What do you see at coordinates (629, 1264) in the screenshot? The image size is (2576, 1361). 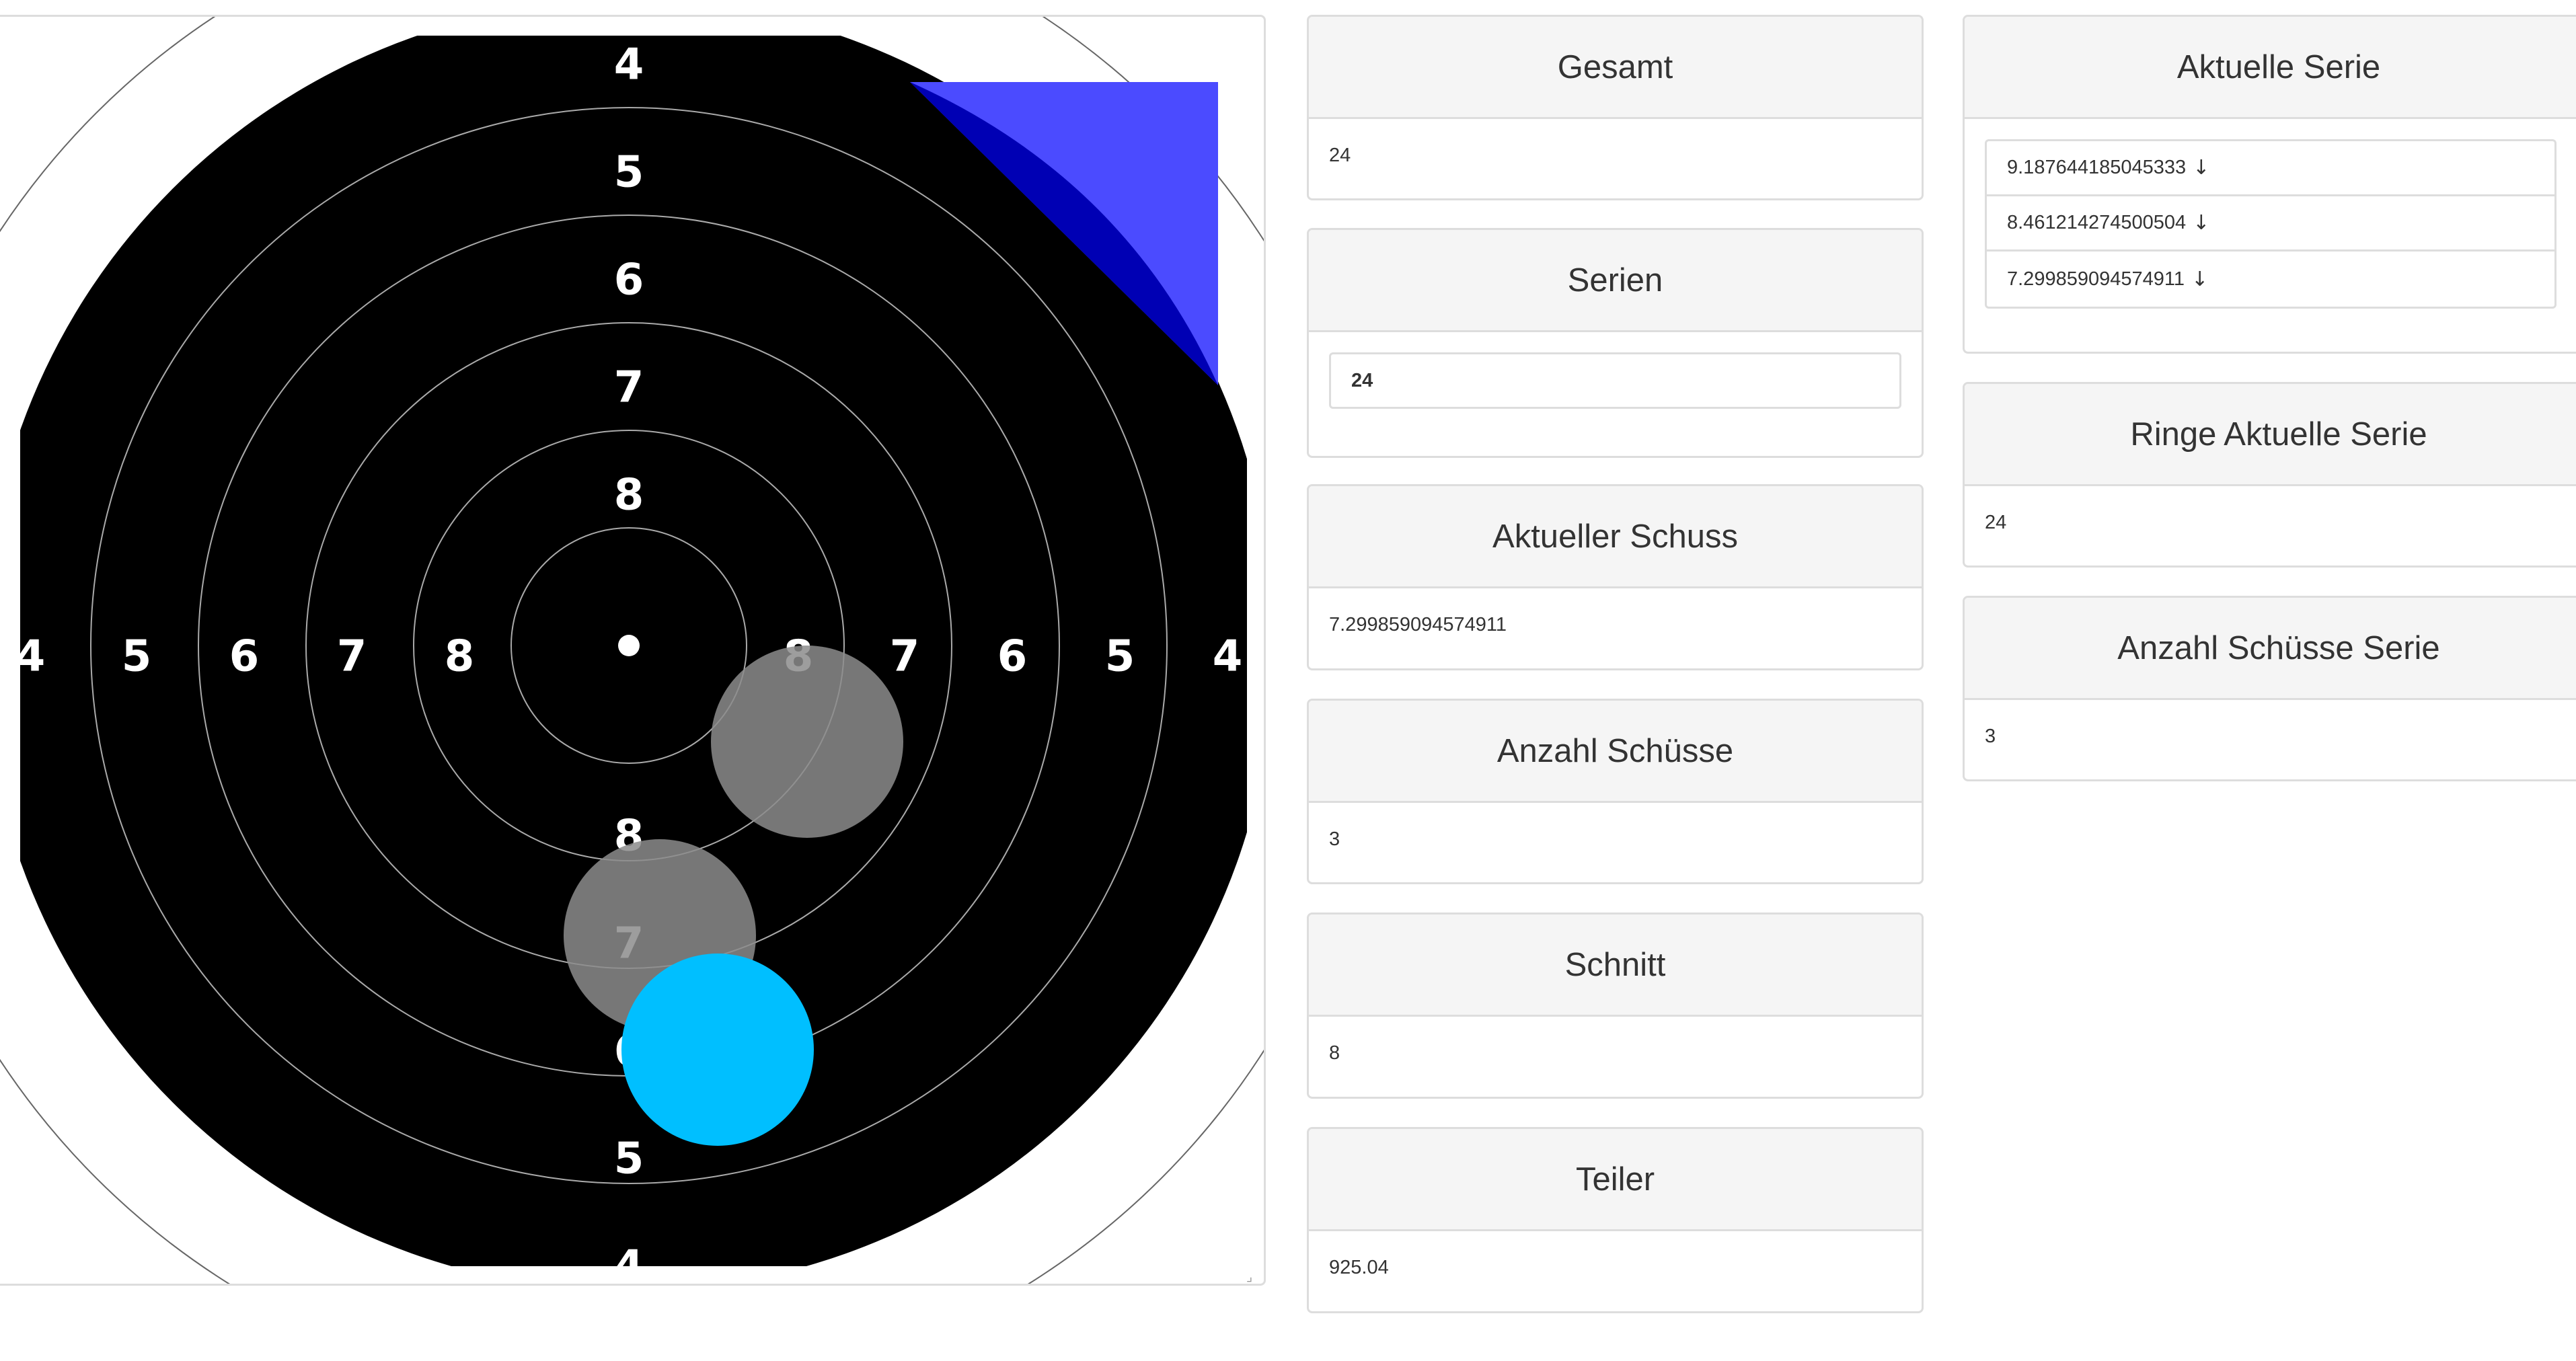 I see `ring-label-bottom-4: 4` at bounding box center [629, 1264].